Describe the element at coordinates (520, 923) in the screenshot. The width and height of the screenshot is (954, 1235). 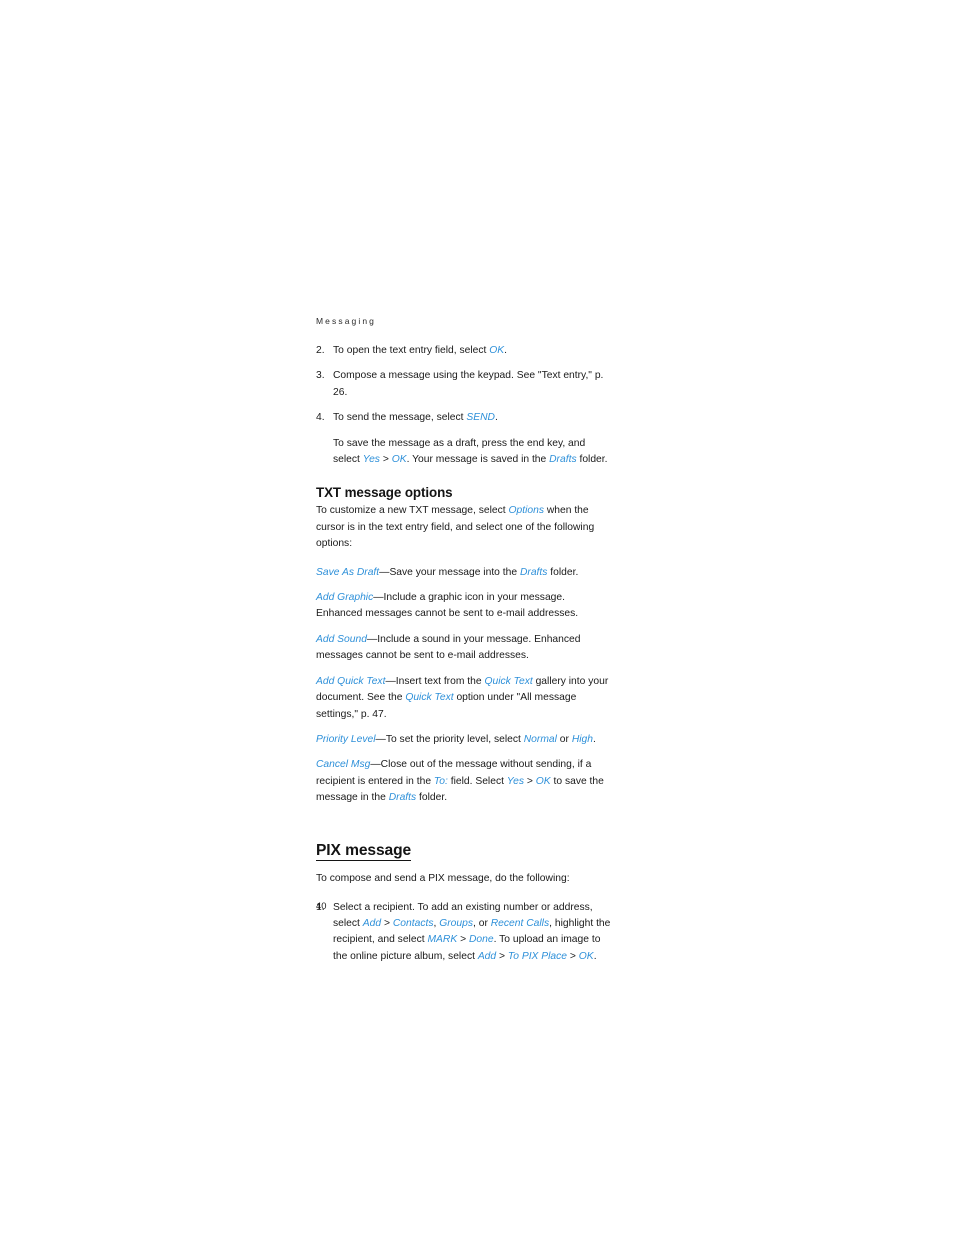
I see `ui-term: Recent Calls` at that location.